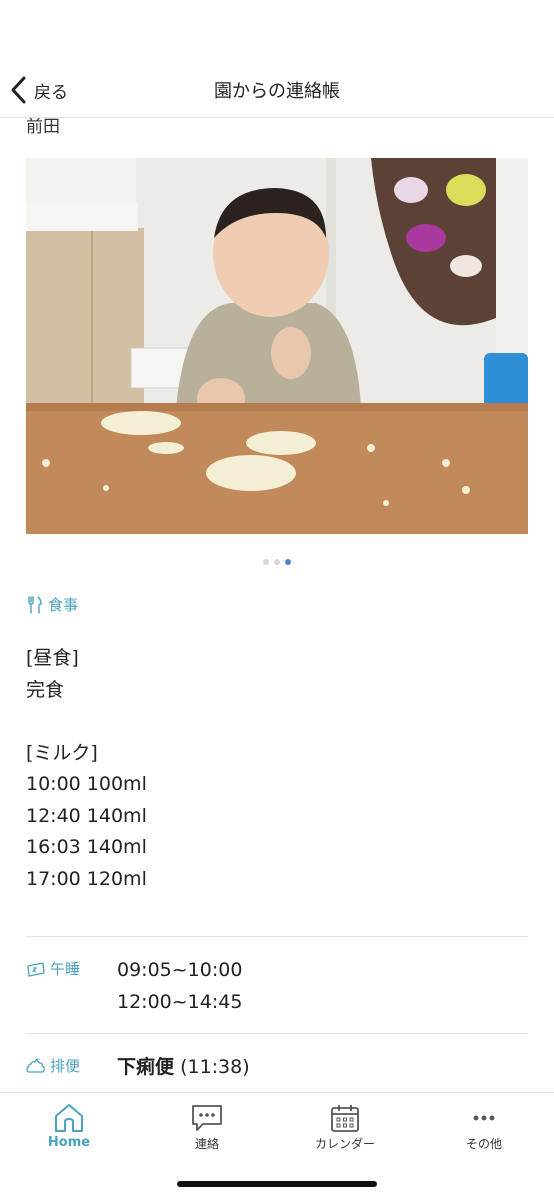  What do you see at coordinates (484, 1127) in the screenshot?
I see `tab-more: その他` at bounding box center [484, 1127].